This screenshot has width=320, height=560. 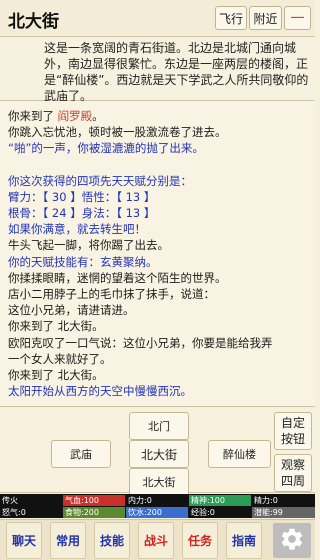 I want to click on tab-common: 常用, so click(x=68, y=540).